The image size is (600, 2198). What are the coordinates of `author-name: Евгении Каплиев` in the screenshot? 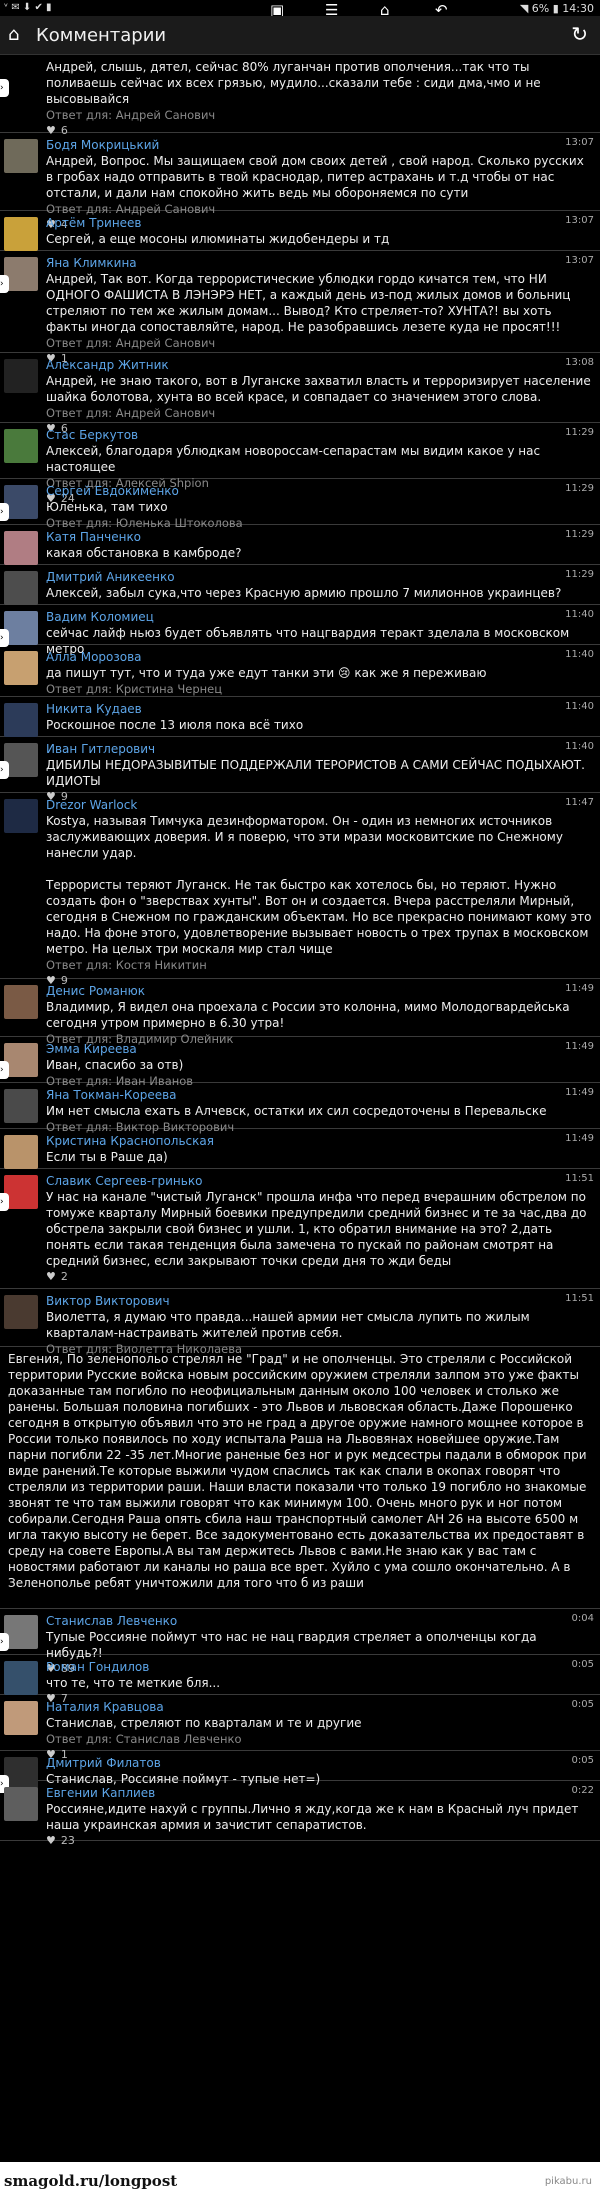 It's located at (319, 1793).